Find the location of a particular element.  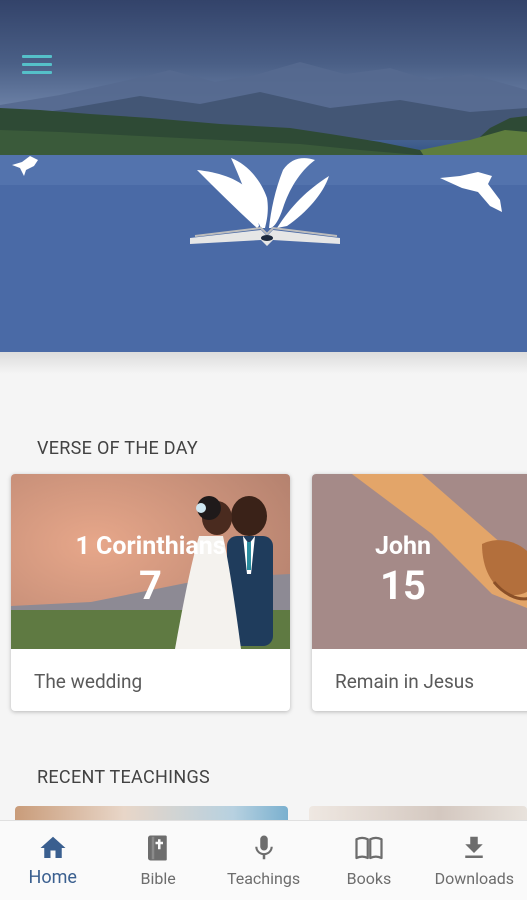

verse-card-remain-in-jesus: John 15 Remain in Jesus is located at coordinates (419, 592).